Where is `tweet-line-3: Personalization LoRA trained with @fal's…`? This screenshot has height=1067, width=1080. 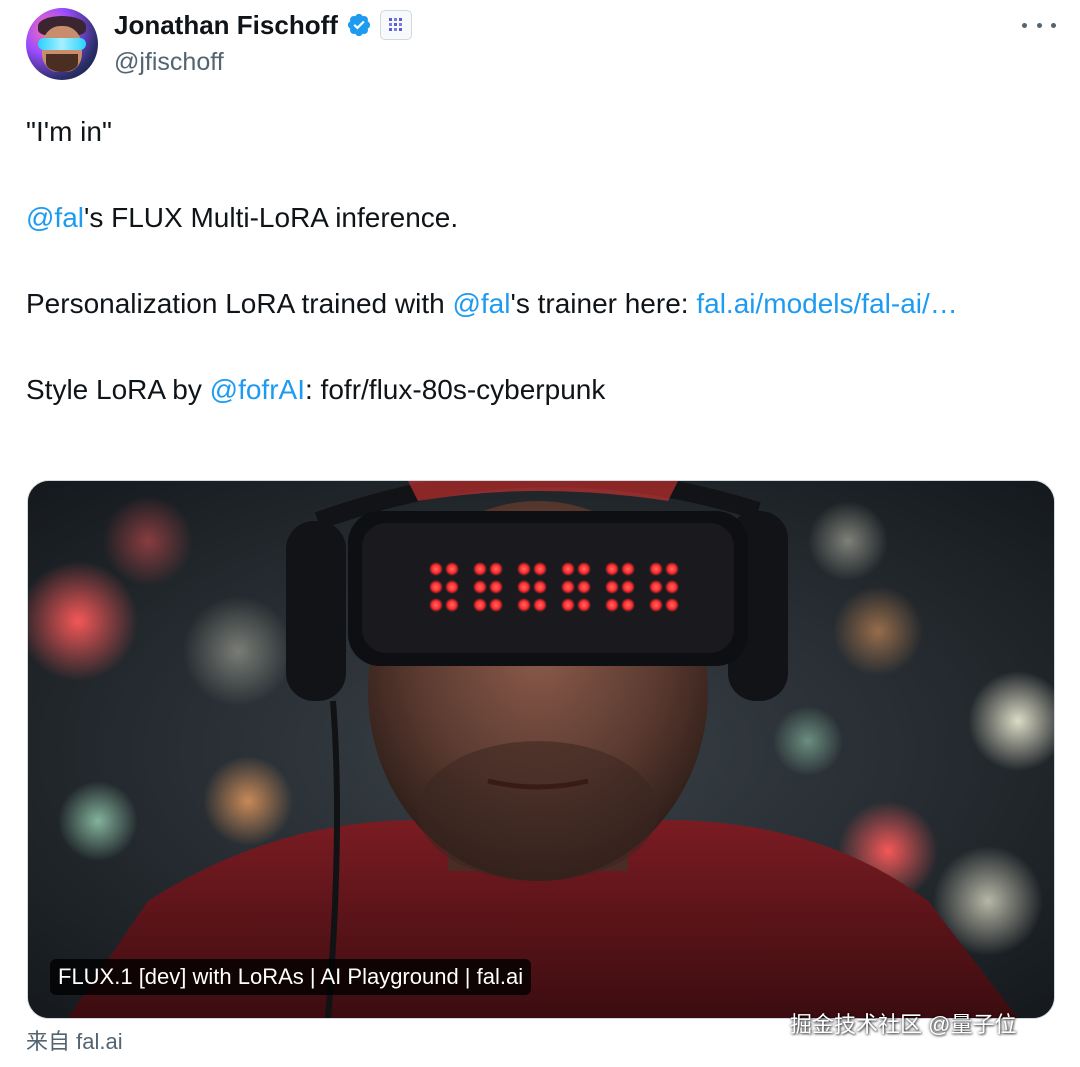
tweet-line-3: Personalization LoRA trained with @fal's… is located at coordinates (492, 303).